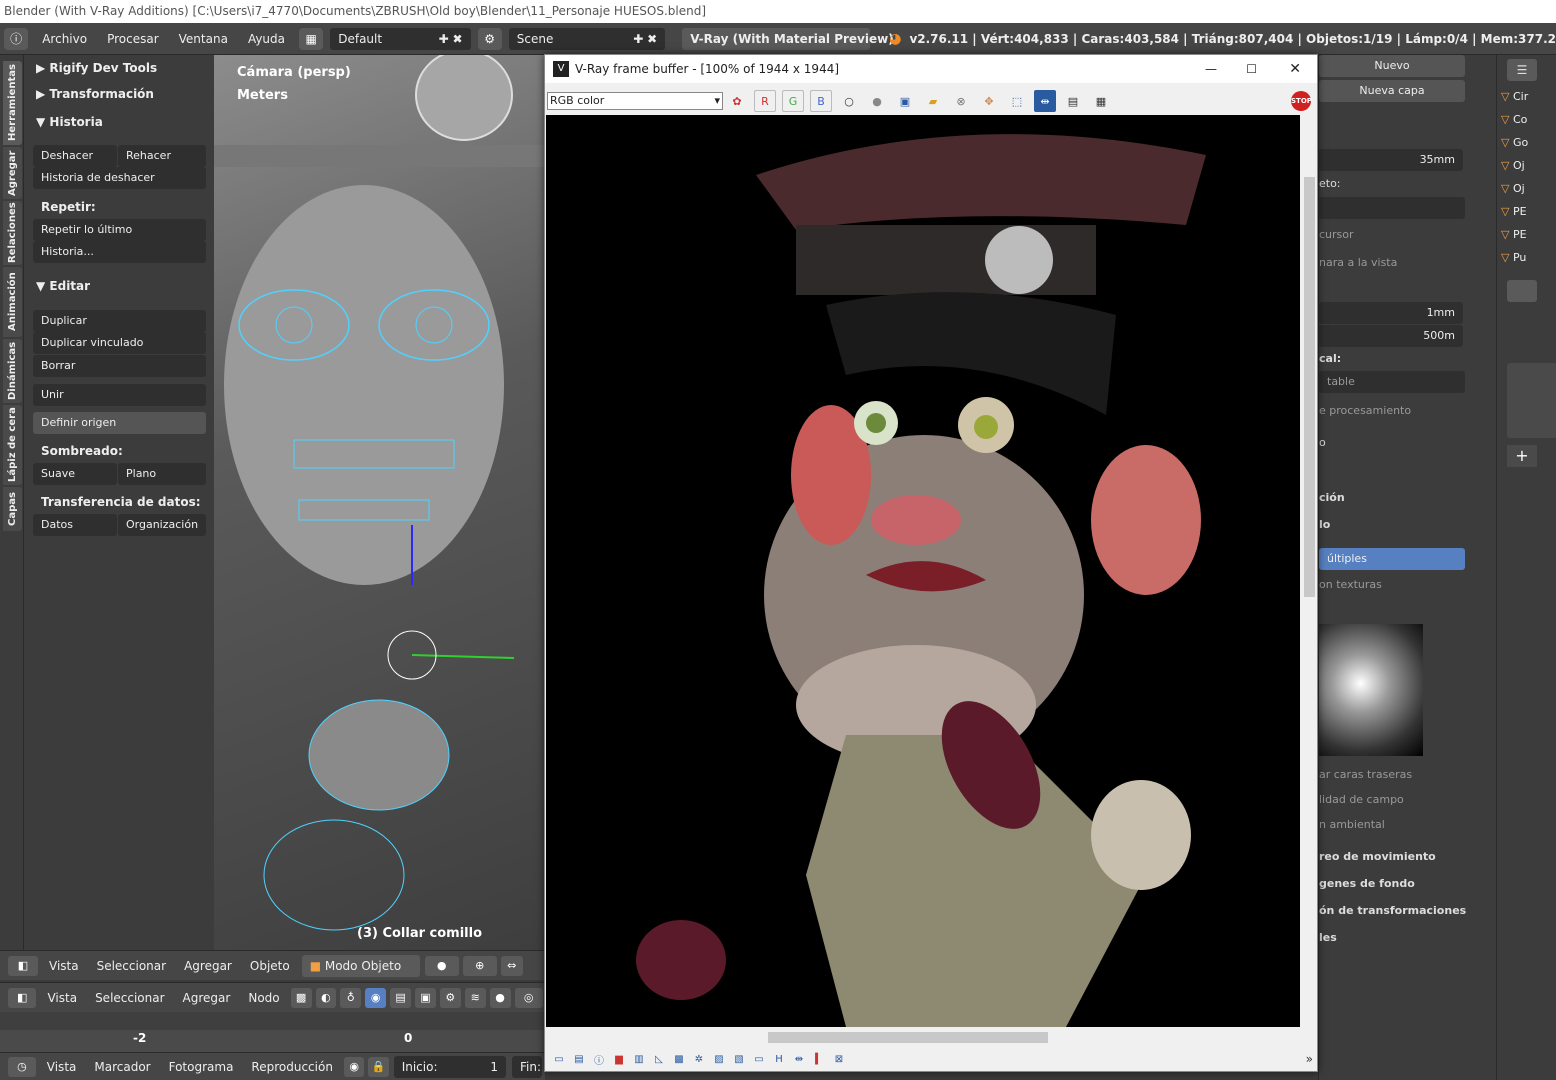 Image resolution: width=1556 pixels, height=1080 pixels. Describe the element at coordinates (1394, 938) in the screenshot. I see `panel-row-last: les` at that location.